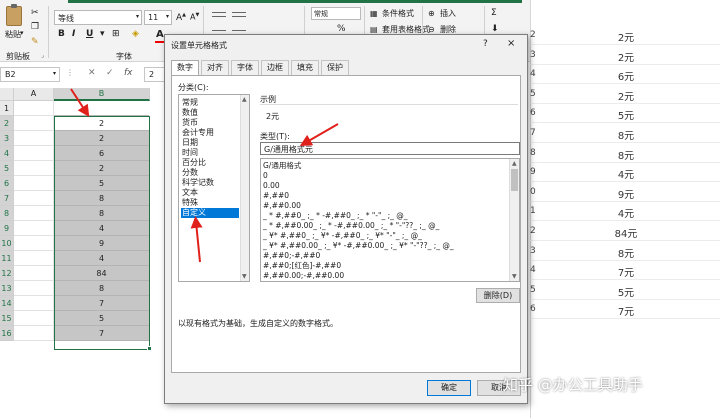 This screenshot has height=418, width=720. I want to click on formula-input: 2, so click(155, 74).